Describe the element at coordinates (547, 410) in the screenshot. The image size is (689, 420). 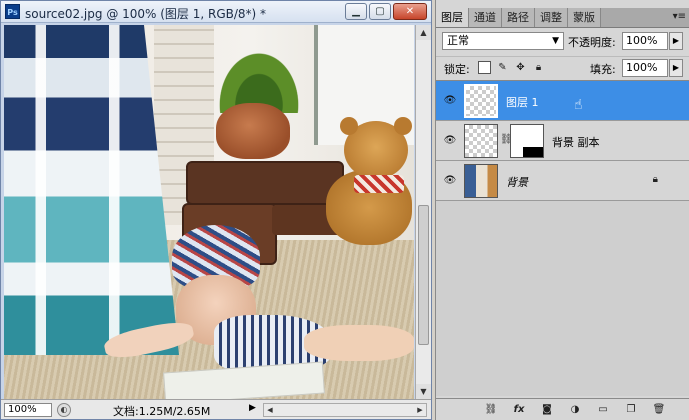
I see `add-mask-icon: ◙` at that location.